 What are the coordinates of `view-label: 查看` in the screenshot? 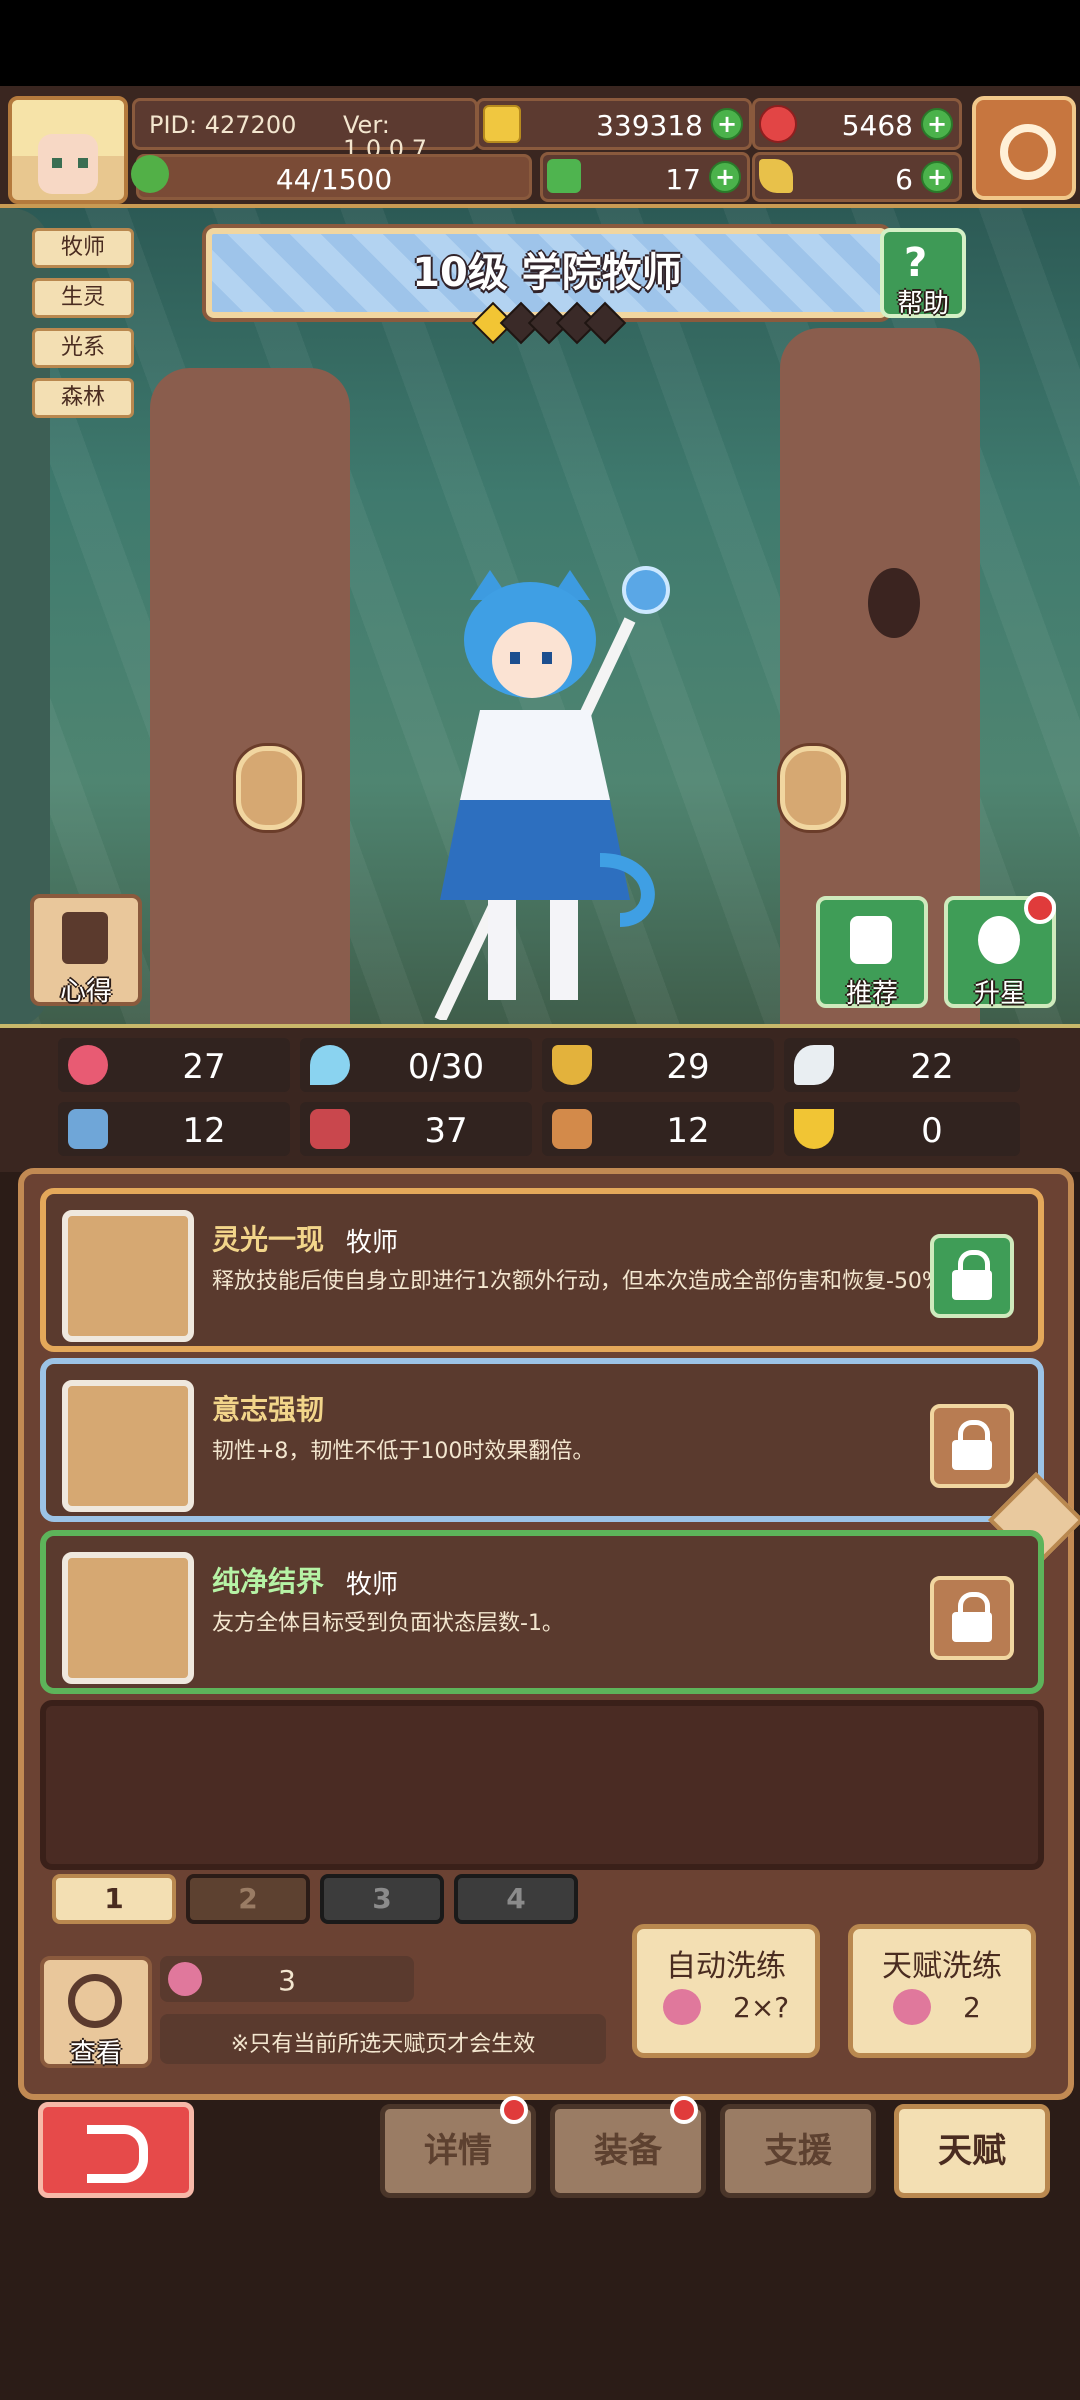 It's located at (95, 2054).